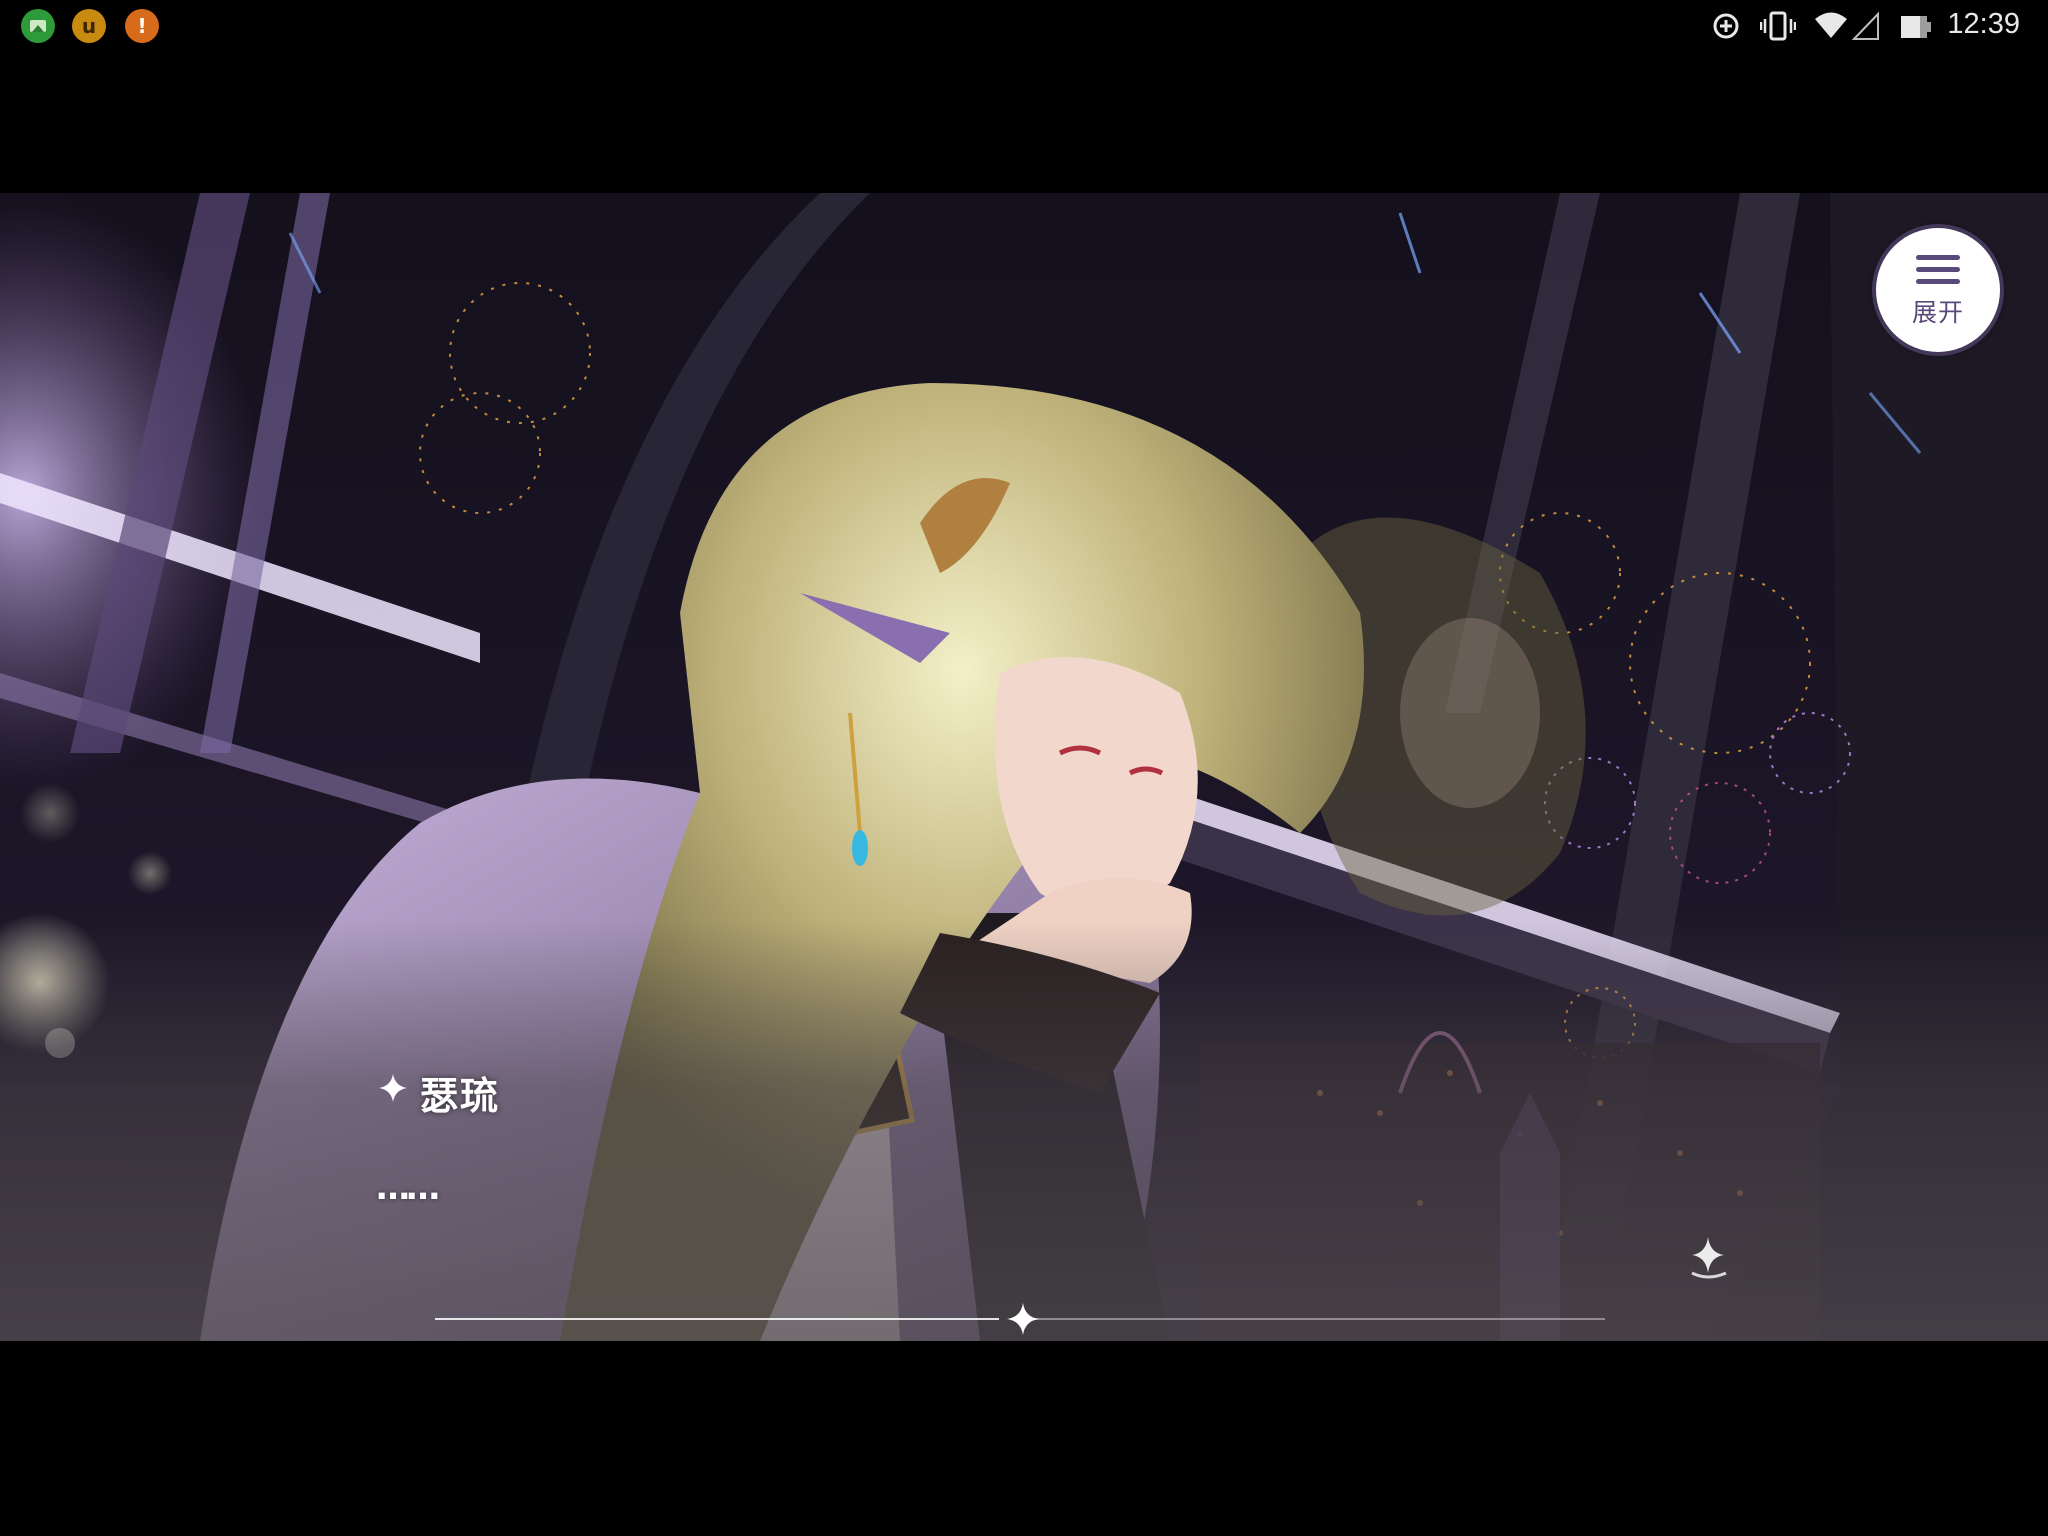 The image size is (2048, 1536). I want to click on status-icons: 12:39, so click(1878, 26).